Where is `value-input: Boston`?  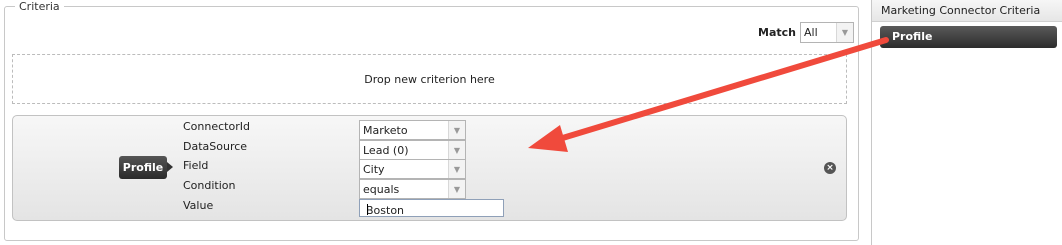 value-input: Boston is located at coordinates (431, 208).